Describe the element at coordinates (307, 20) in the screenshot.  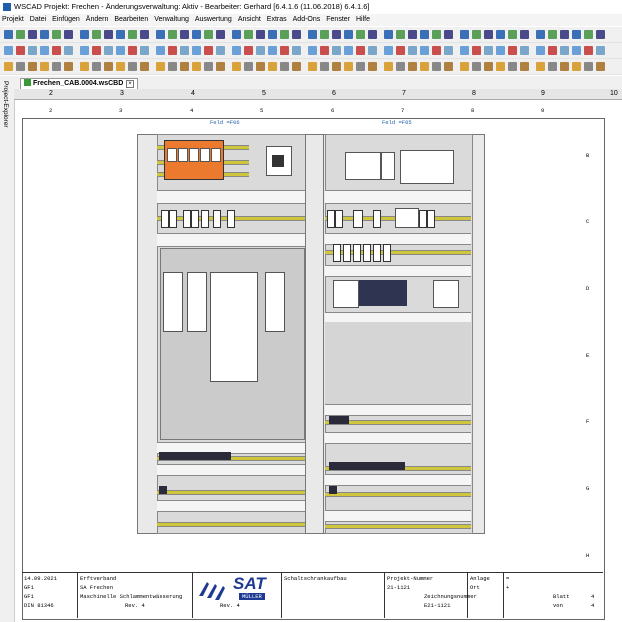
I see `menu-addons: Add-Ons` at that location.